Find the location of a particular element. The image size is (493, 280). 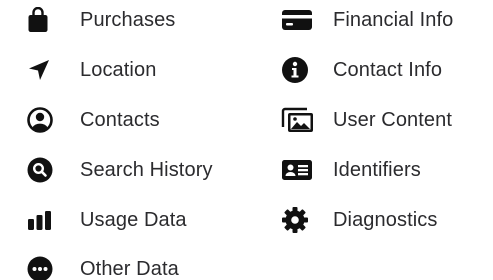

id-card-icon is located at coordinates (298, 170).